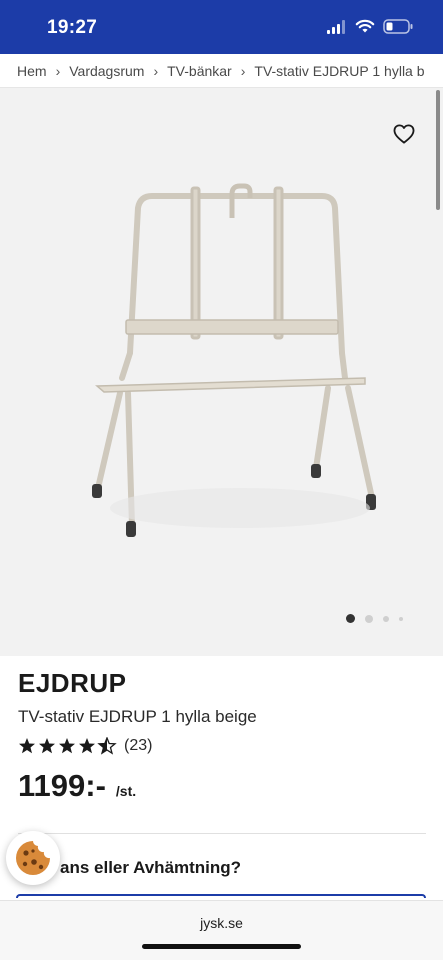 The image size is (443, 960). Describe the element at coordinates (199, 71) in the screenshot. I see `breadcrumb-item-tv-bankar: TV-bänkar` at that location.